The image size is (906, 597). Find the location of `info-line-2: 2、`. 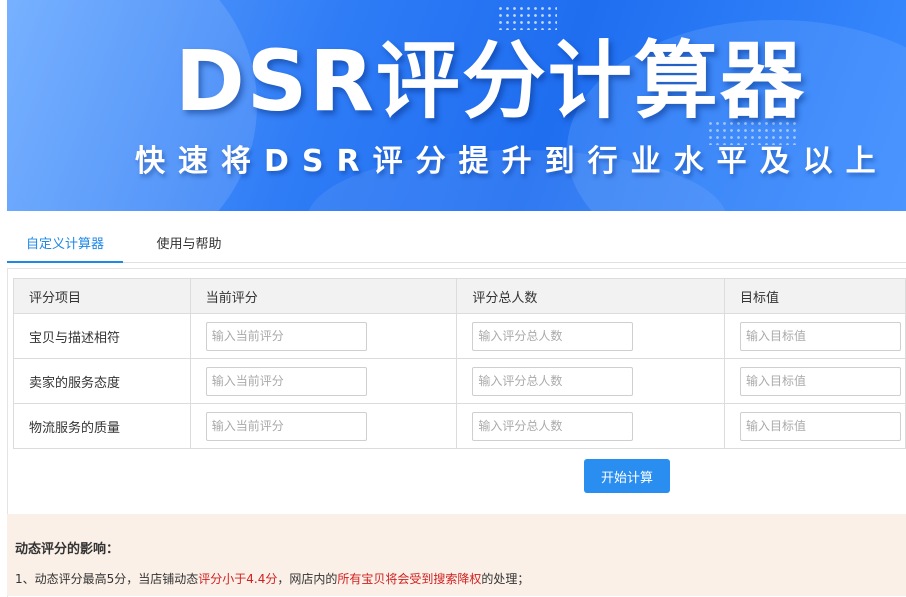

info-line-2: 2、 is located at coordinates (25, 594).